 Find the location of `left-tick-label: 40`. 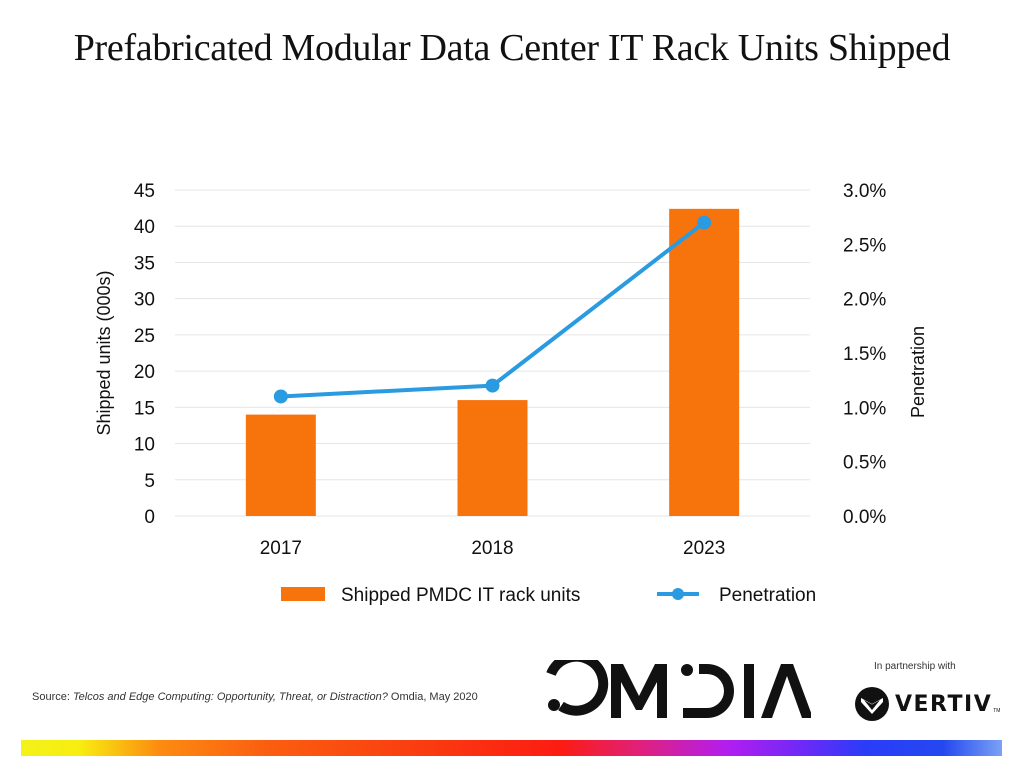

left-tick-label: 40 is located at coordinates (144, 227).